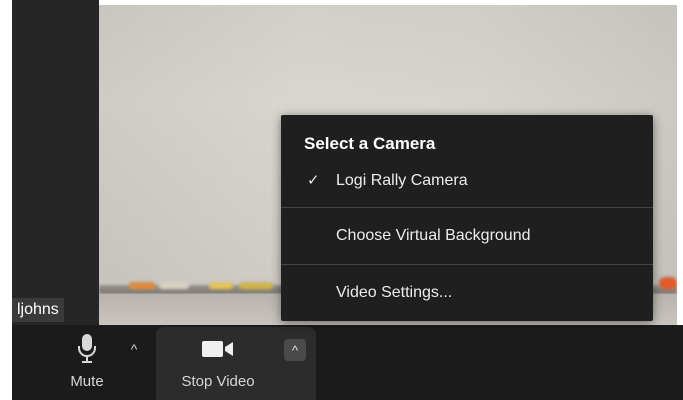  What do you see at coordinates (370, 143) in the screenshot?
I see `menu-header: Select a Camera` at bounding box center [370, 143].